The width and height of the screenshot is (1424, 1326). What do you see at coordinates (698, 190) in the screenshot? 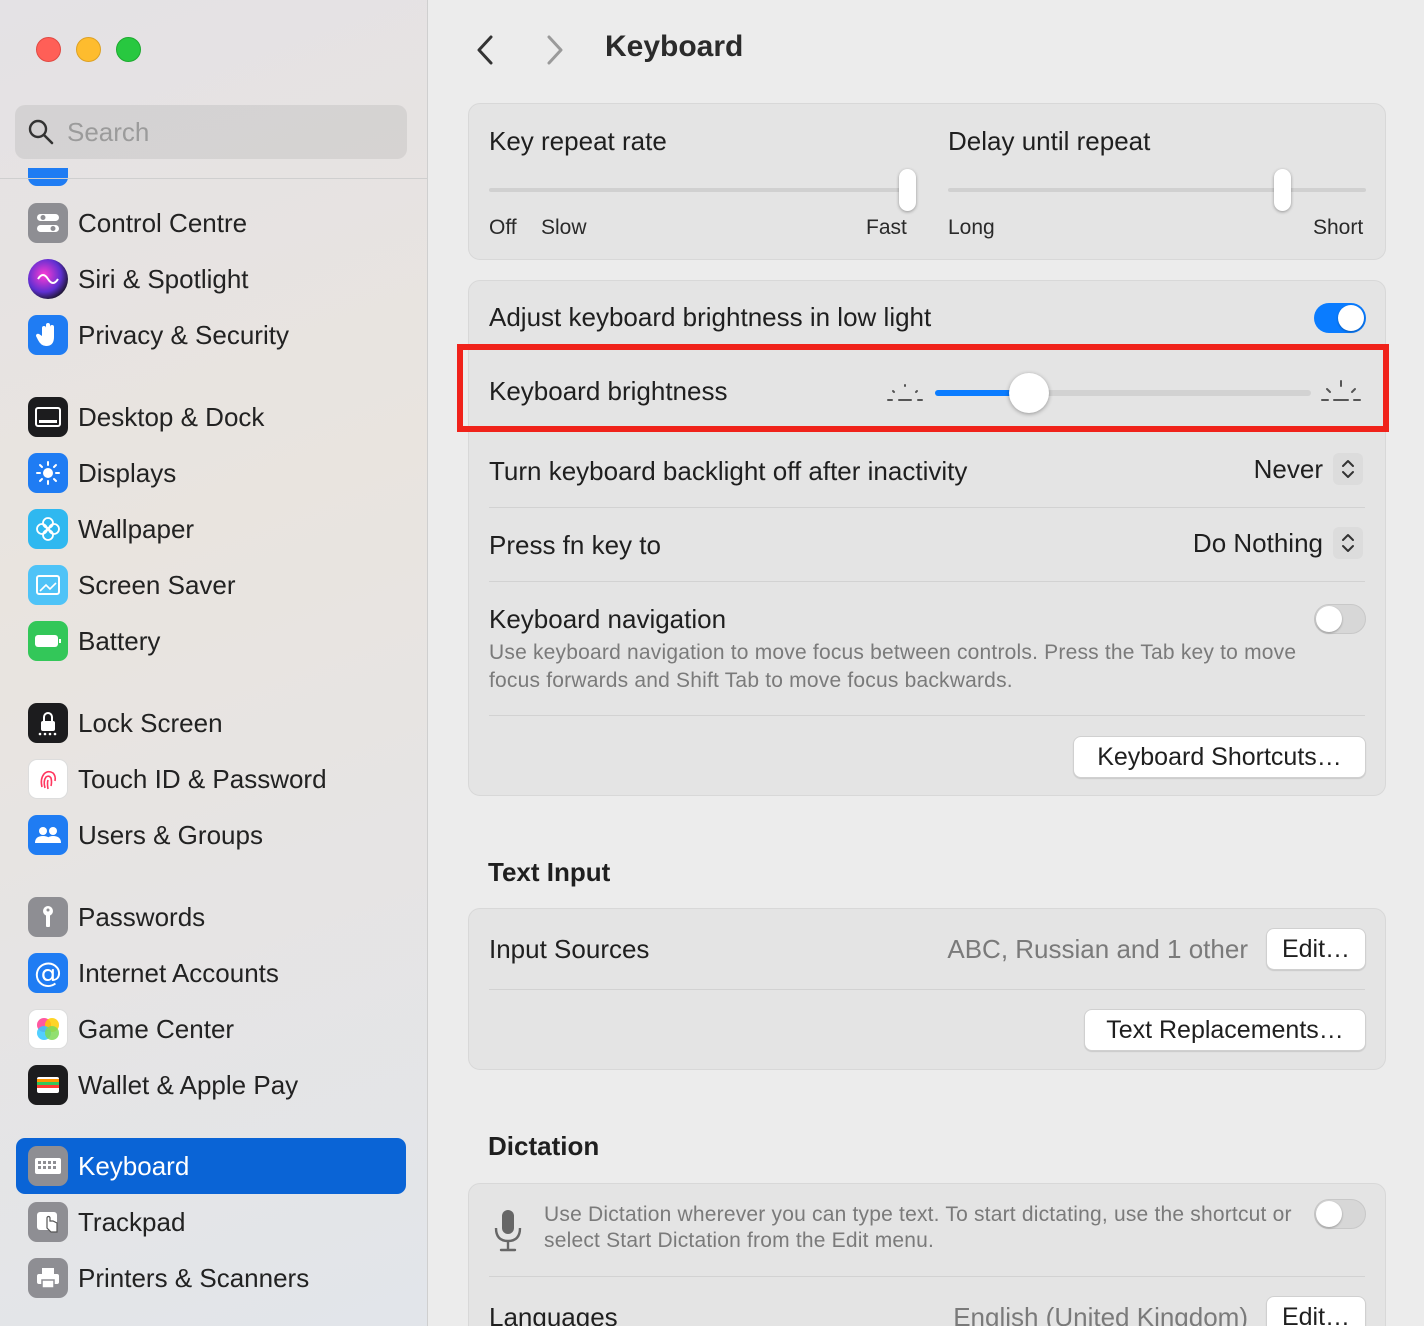
I see `key-repeat-track` at bounding box center [698, 190].